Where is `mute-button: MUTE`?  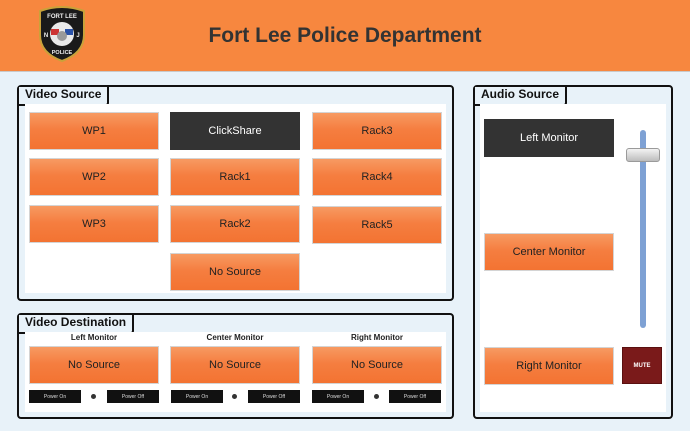
mute-button: MUTE is located at coordinates (642, 365).